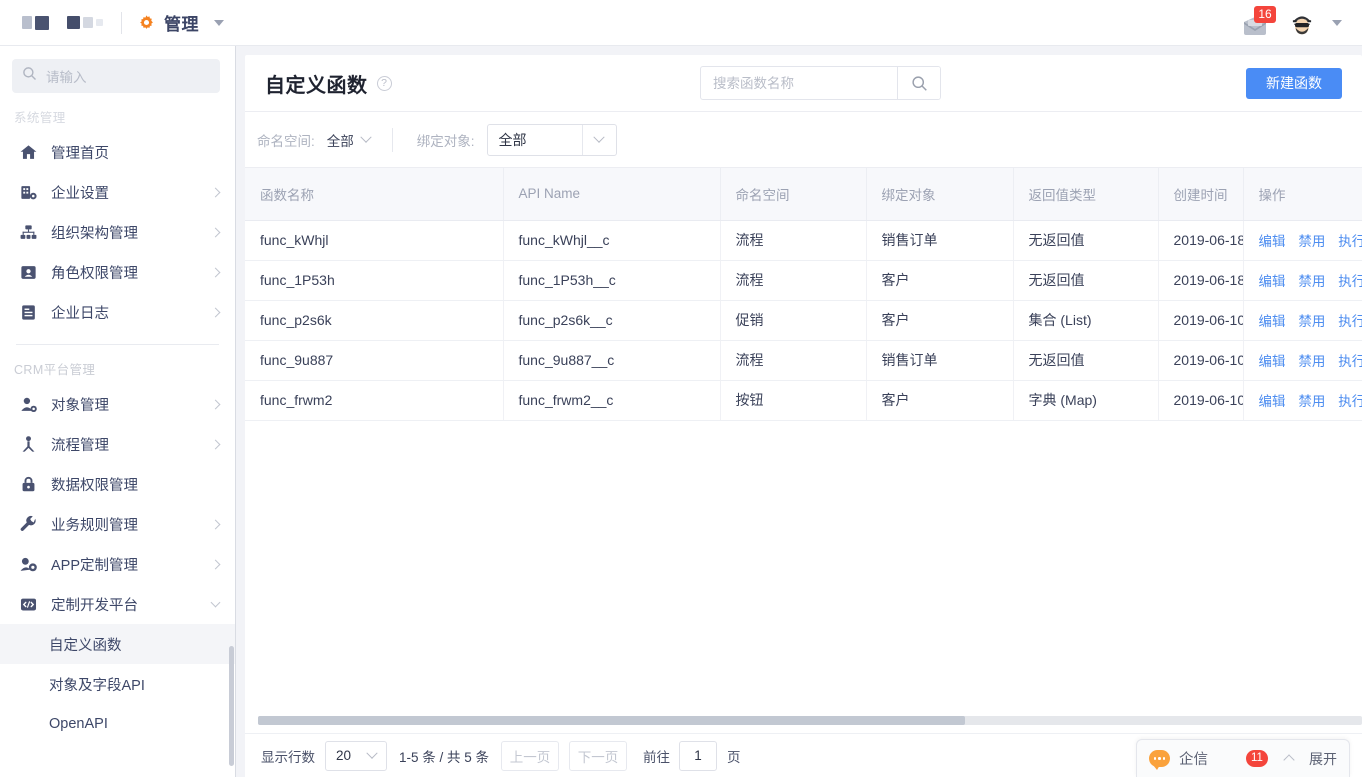  Describe the element at coordinates (117, 152) in the screenshot. I see `sidebar-item-admin-home: 管理首页` at that location.